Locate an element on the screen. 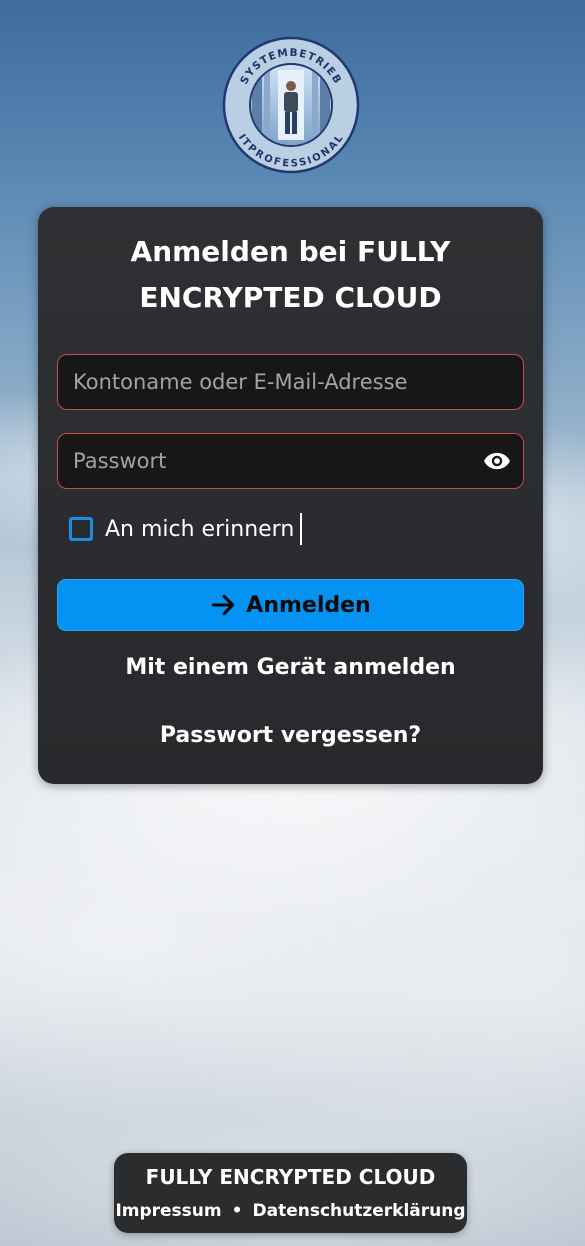  imprint-link: Impressum is located at coordinates (168, 1211).